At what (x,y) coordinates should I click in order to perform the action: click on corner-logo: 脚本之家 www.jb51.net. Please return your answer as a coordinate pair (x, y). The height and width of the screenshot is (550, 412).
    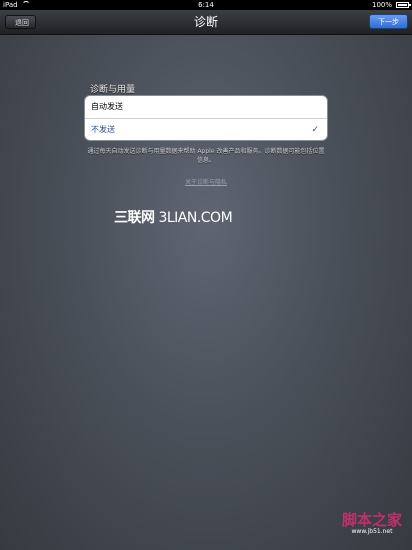
    Looking at the image, I should click on (372, 524).